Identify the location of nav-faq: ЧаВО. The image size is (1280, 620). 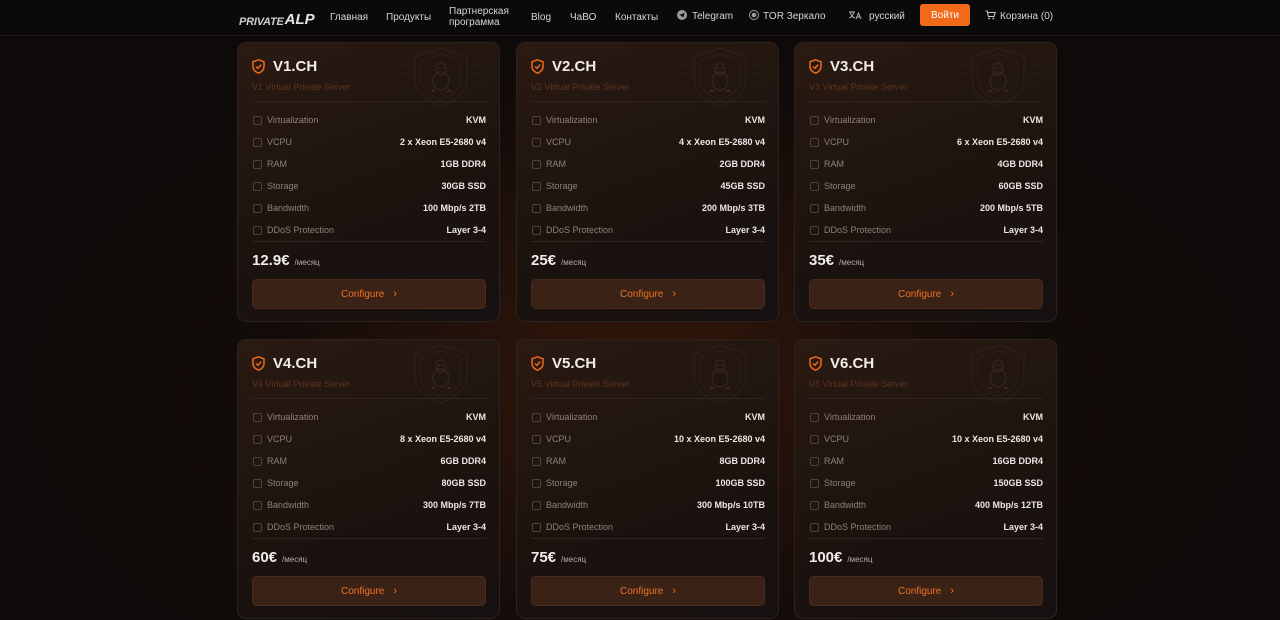
(583, 17).